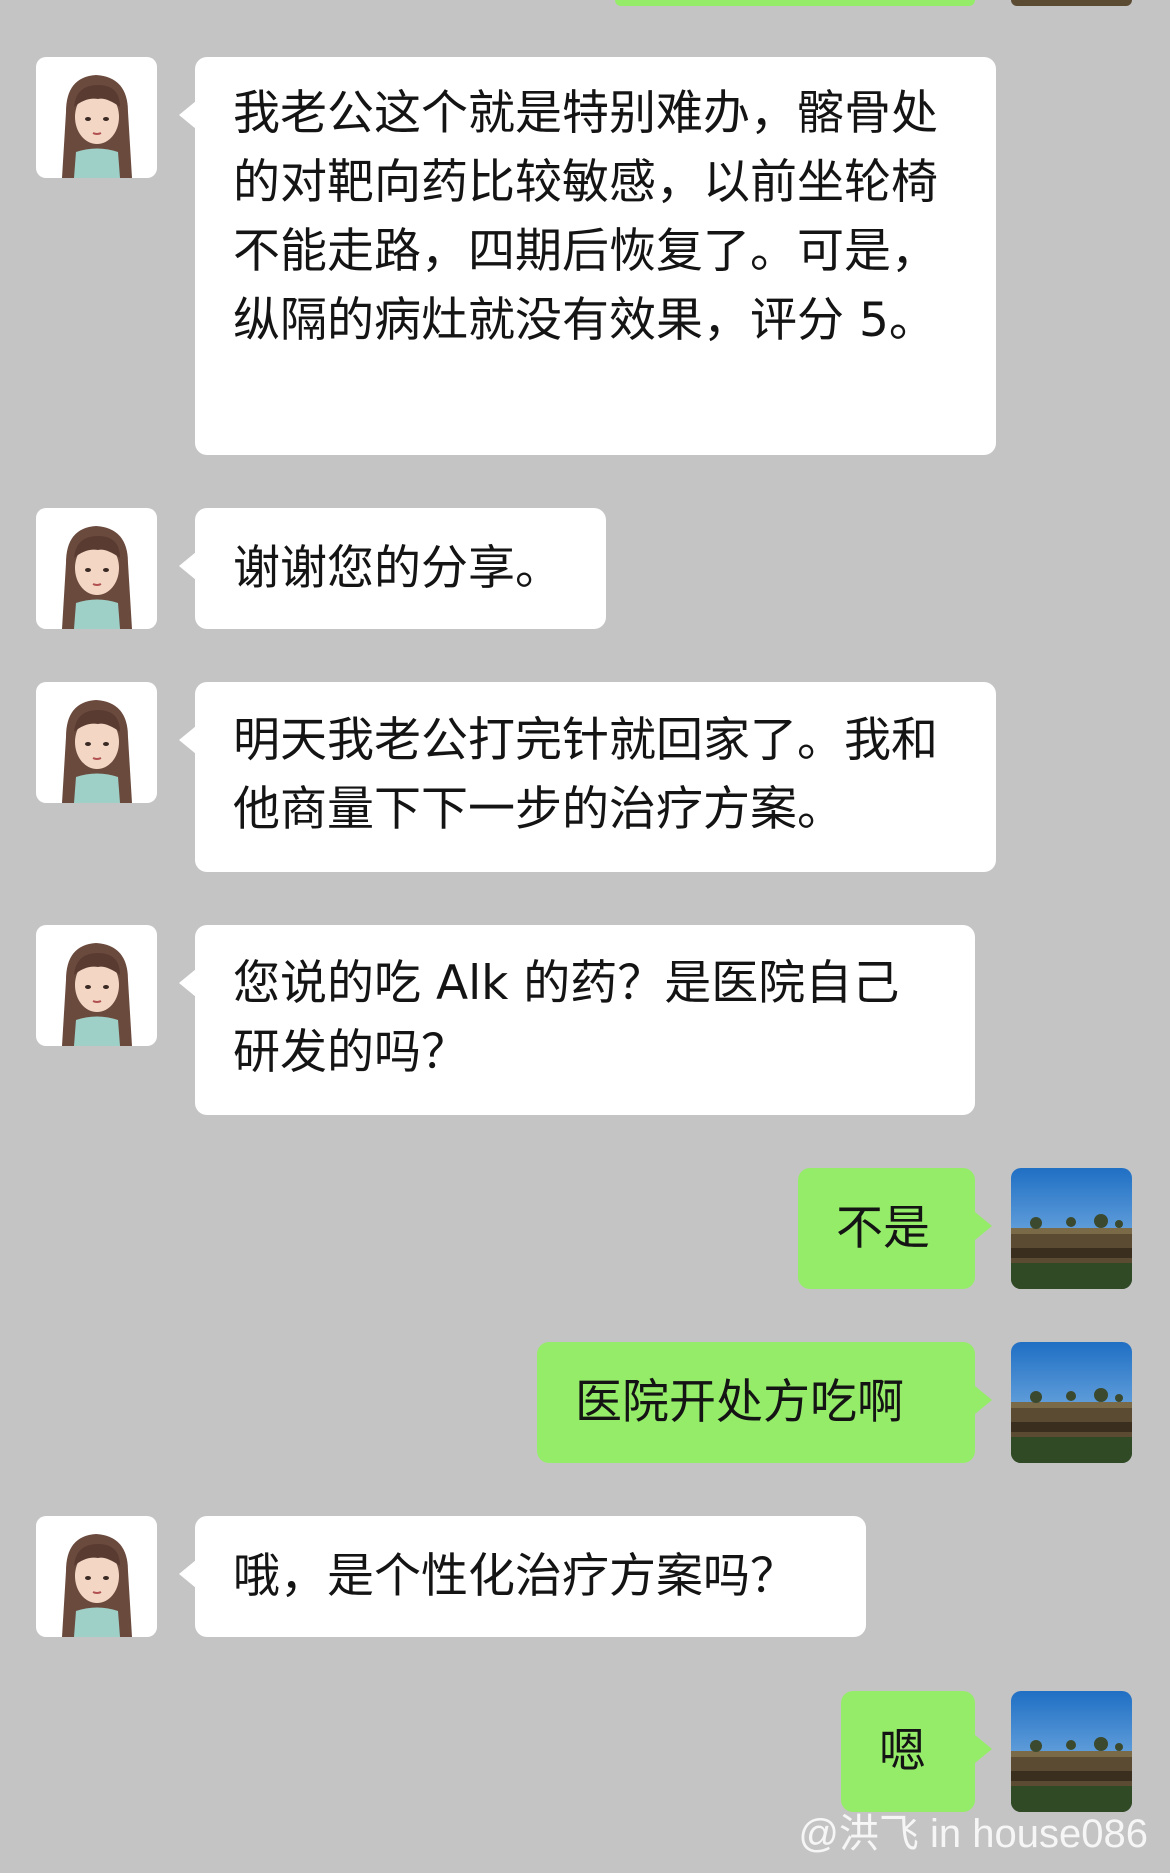  I want to click on message-bubble: 不是, so click(886, 1228).